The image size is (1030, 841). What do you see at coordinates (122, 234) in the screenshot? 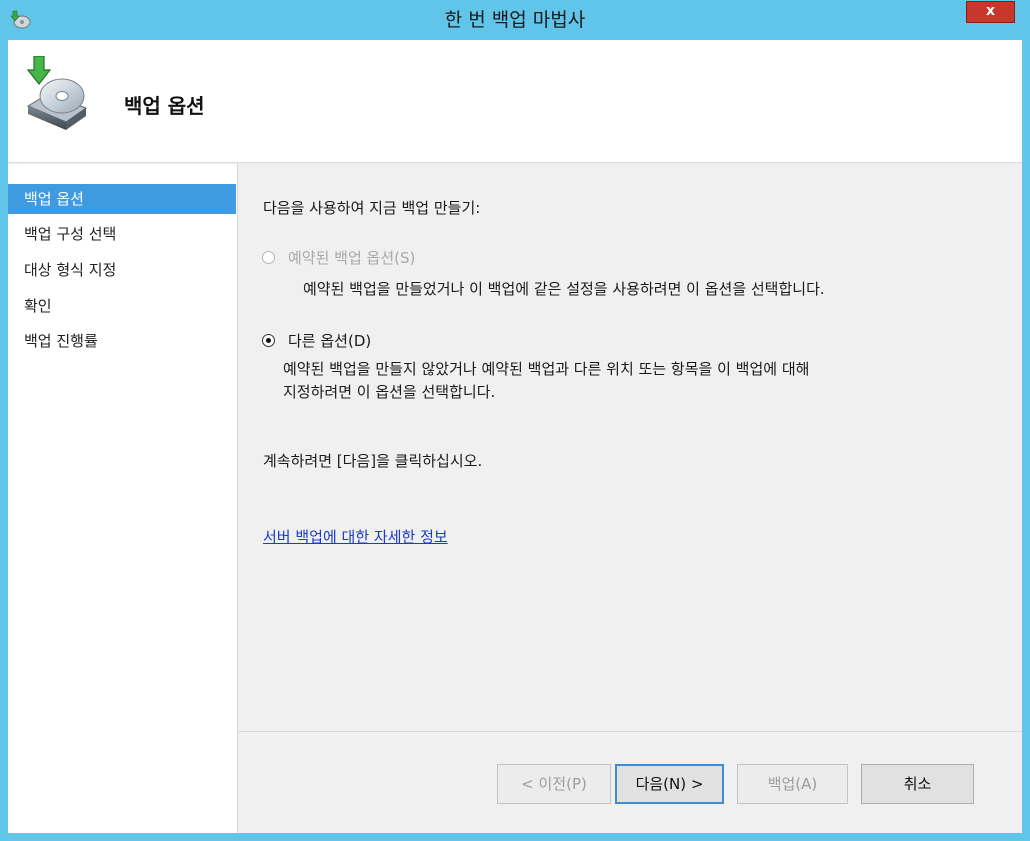
I see `nav-item-select-backup-configuration: 백업 구성 선택` at bounding box center [122, 234].